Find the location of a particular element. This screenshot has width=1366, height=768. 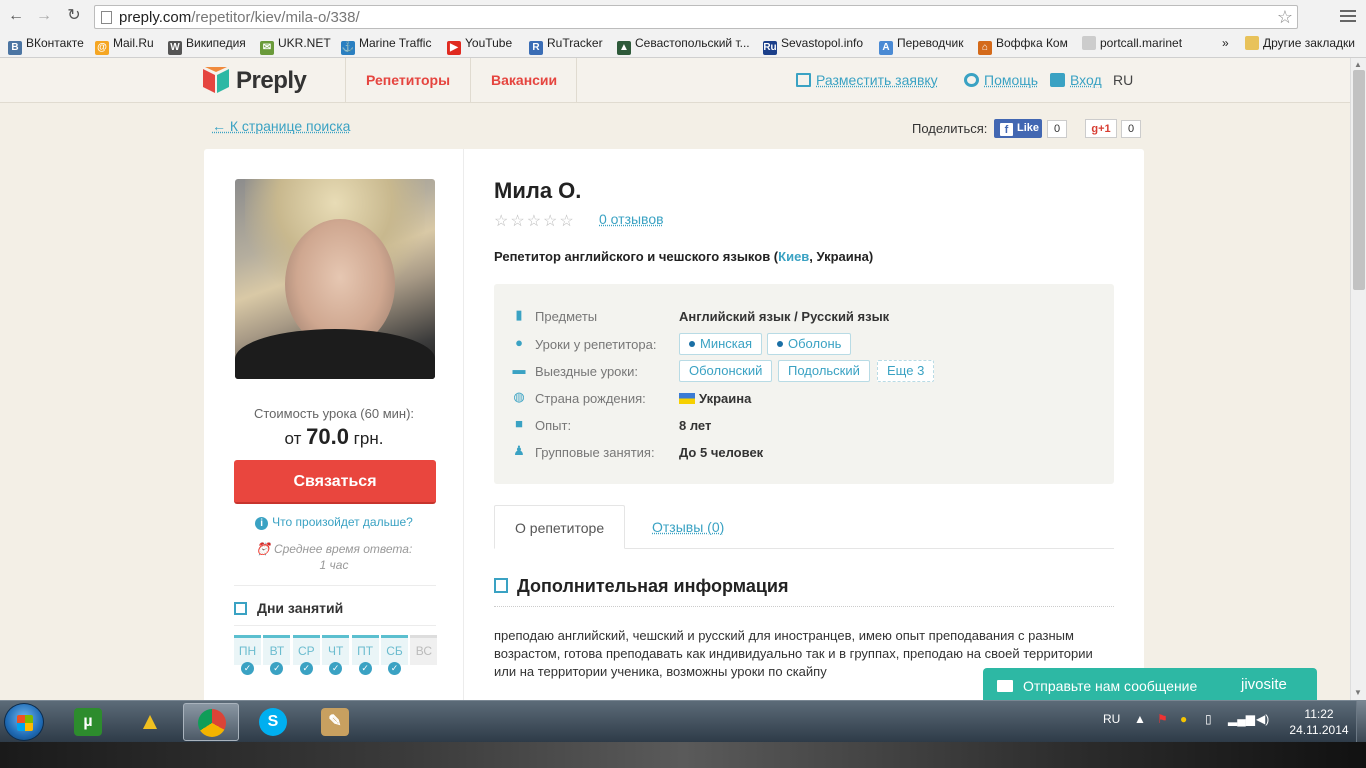

tab-about: О репетиторе is located at coordinates (560, 527).